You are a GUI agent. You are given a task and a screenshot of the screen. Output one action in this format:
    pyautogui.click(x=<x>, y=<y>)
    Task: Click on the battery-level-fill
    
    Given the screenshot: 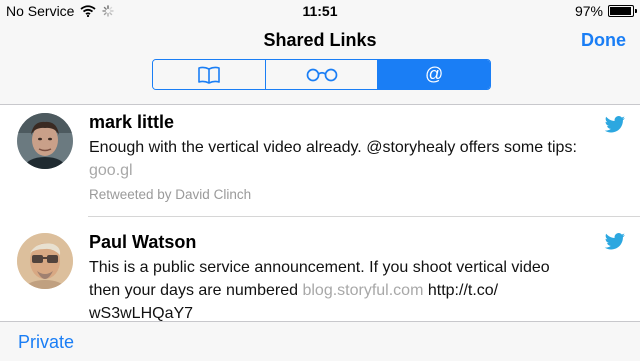 What is the action you would take?
    pyautogui.click(x=621, y=11)
    